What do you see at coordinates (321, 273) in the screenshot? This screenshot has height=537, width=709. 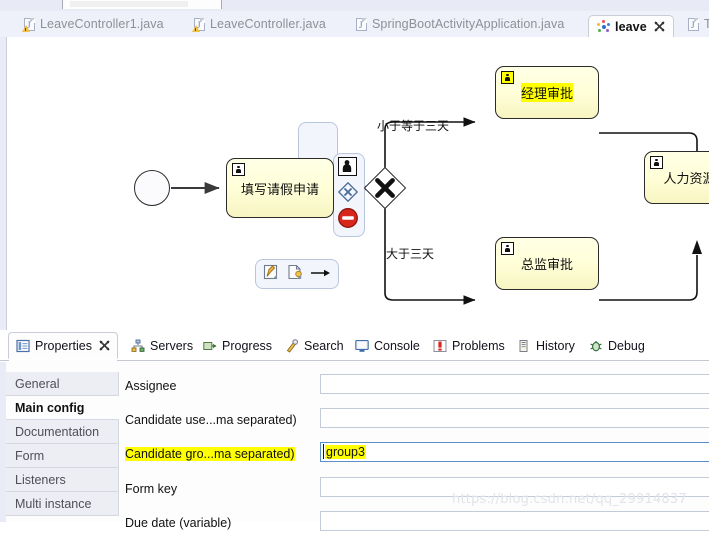 I see `sequence-flow-arrow-icon` at bounding box center [321, 273].